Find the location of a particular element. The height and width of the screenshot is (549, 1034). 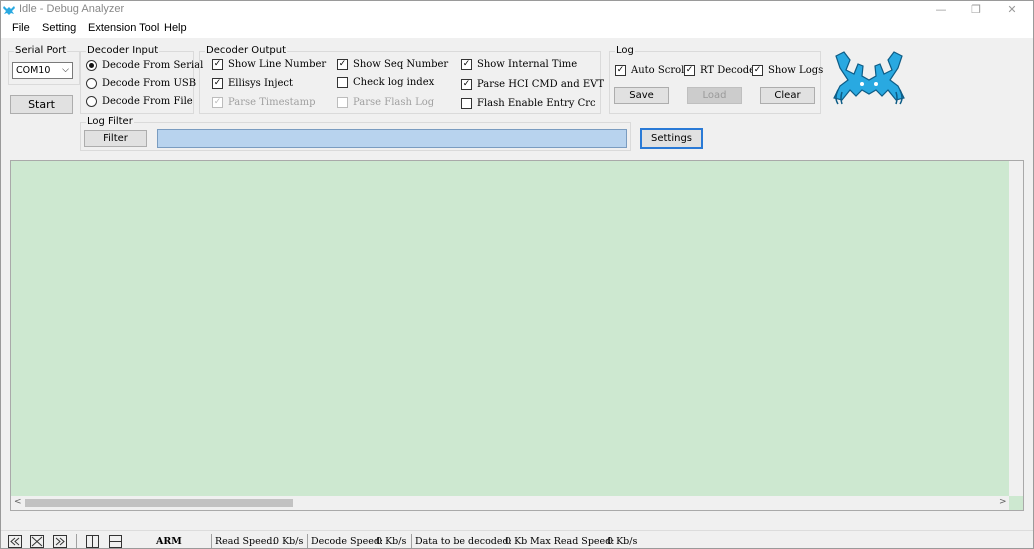

checkbox-label: Check log index is located at coordinates (394, 82).